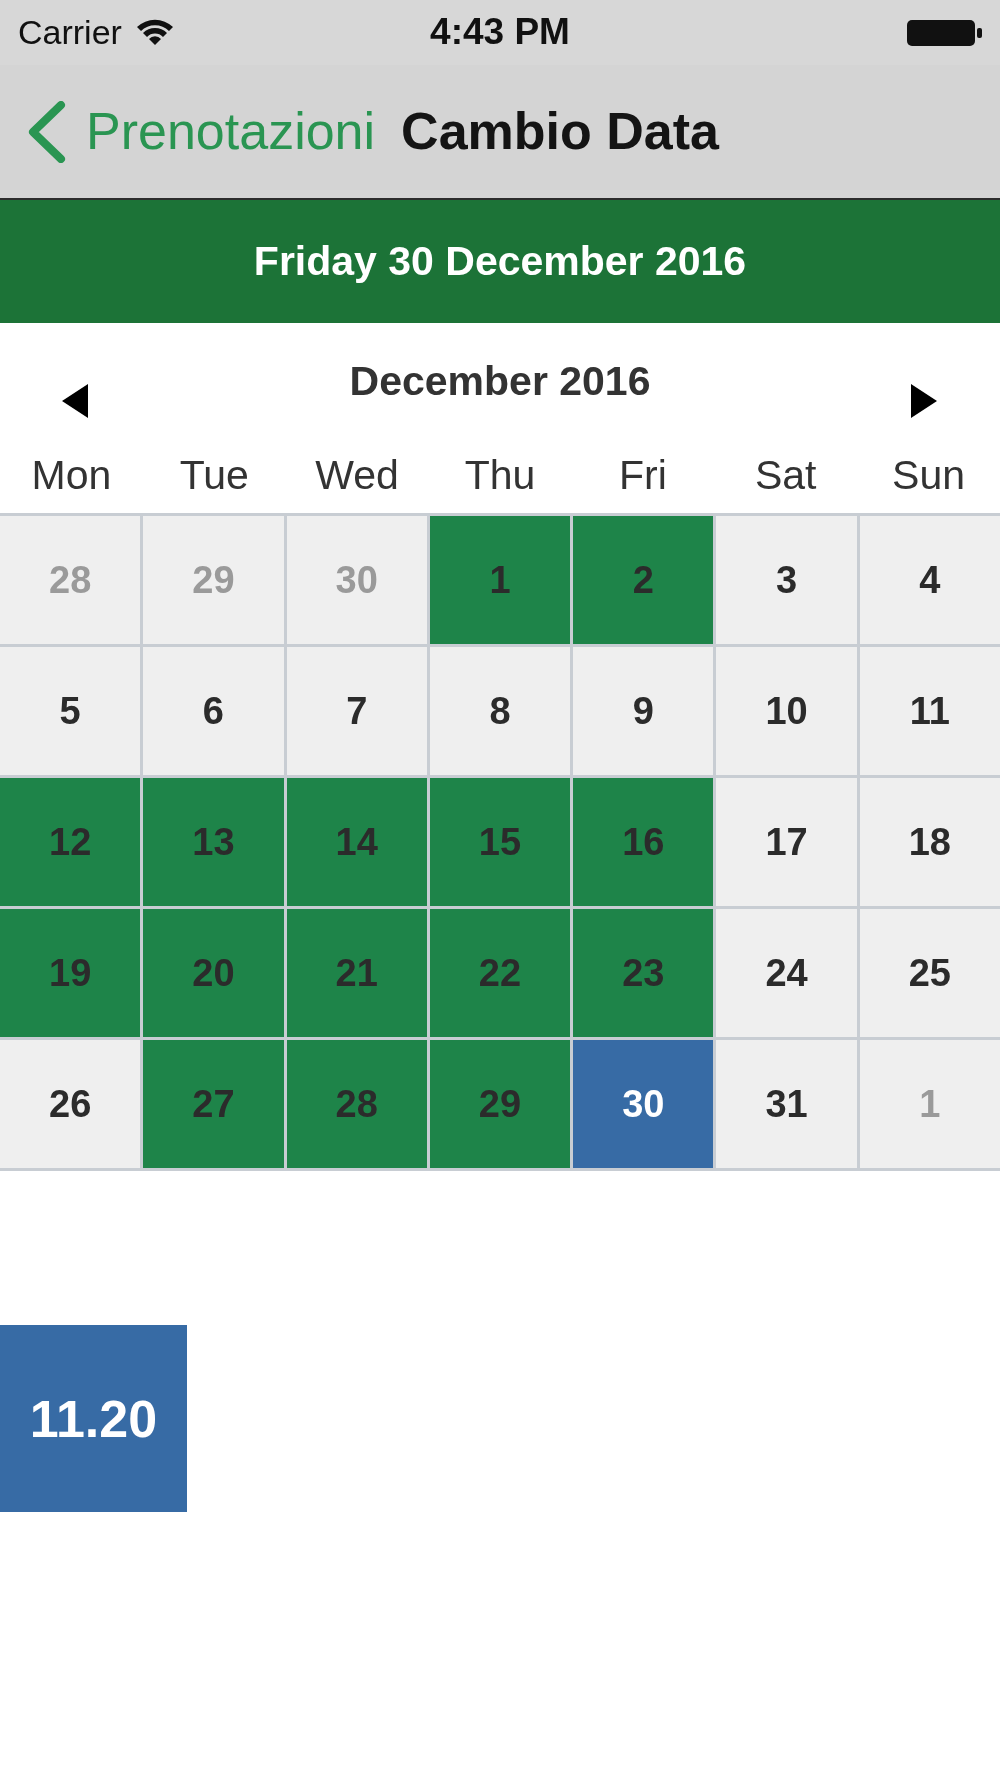 This screenshot has width=1000, height=1778. What do you see at coordinates (214, 475) in the screenshot?
I see `weekday-label: Tue` at bounding box center [214, 475].